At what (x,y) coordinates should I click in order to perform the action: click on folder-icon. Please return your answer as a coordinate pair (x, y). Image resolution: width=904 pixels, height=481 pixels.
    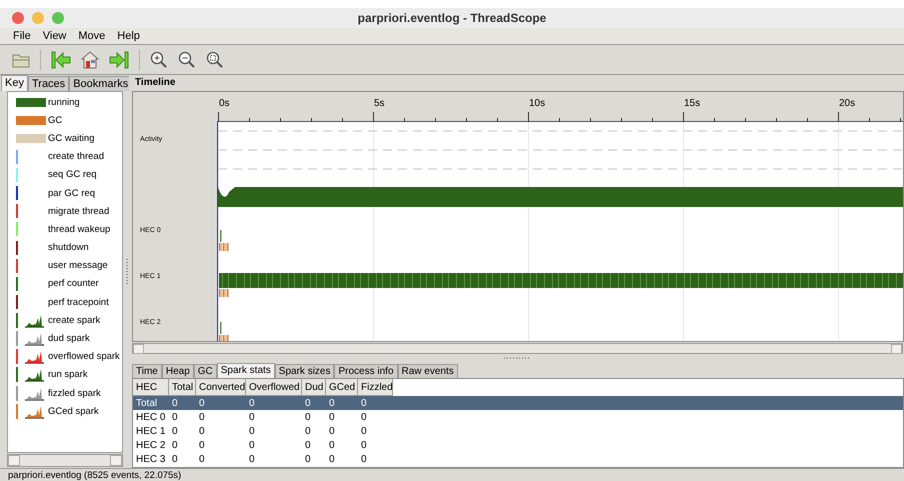
    Looking at the image, I should click on (21, 60).